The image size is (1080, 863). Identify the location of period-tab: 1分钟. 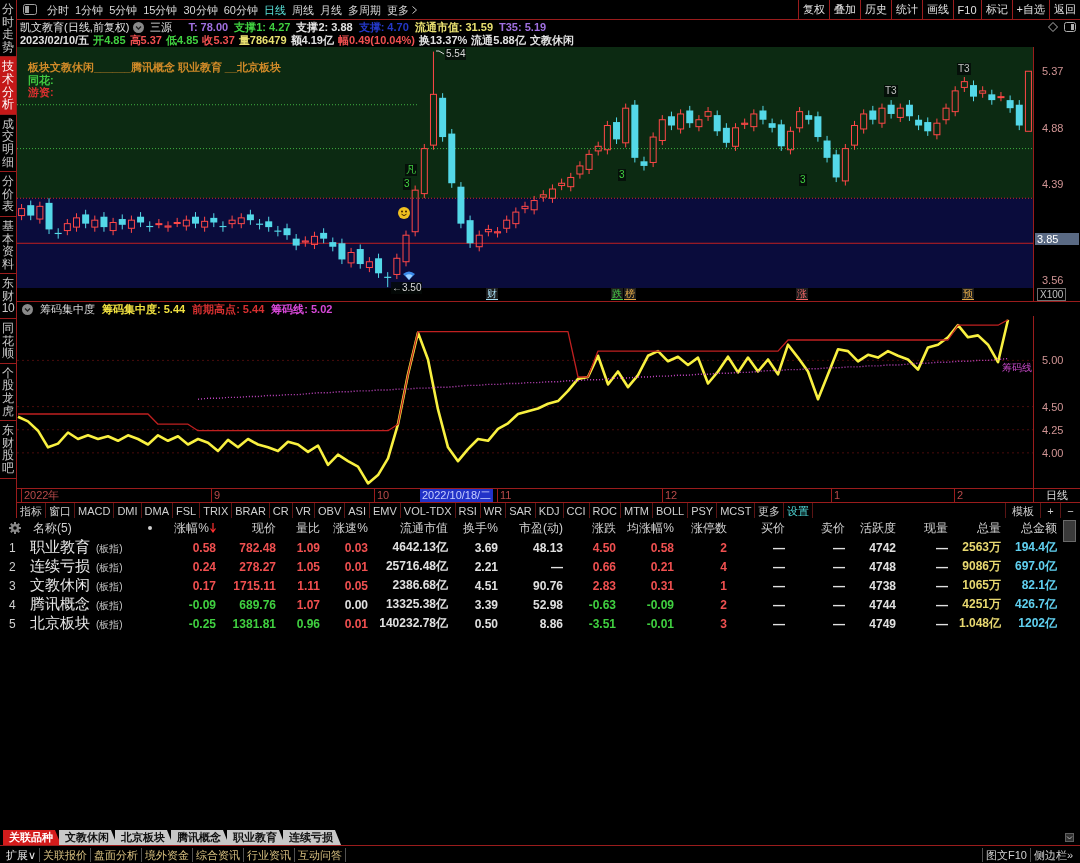
(89, 9).